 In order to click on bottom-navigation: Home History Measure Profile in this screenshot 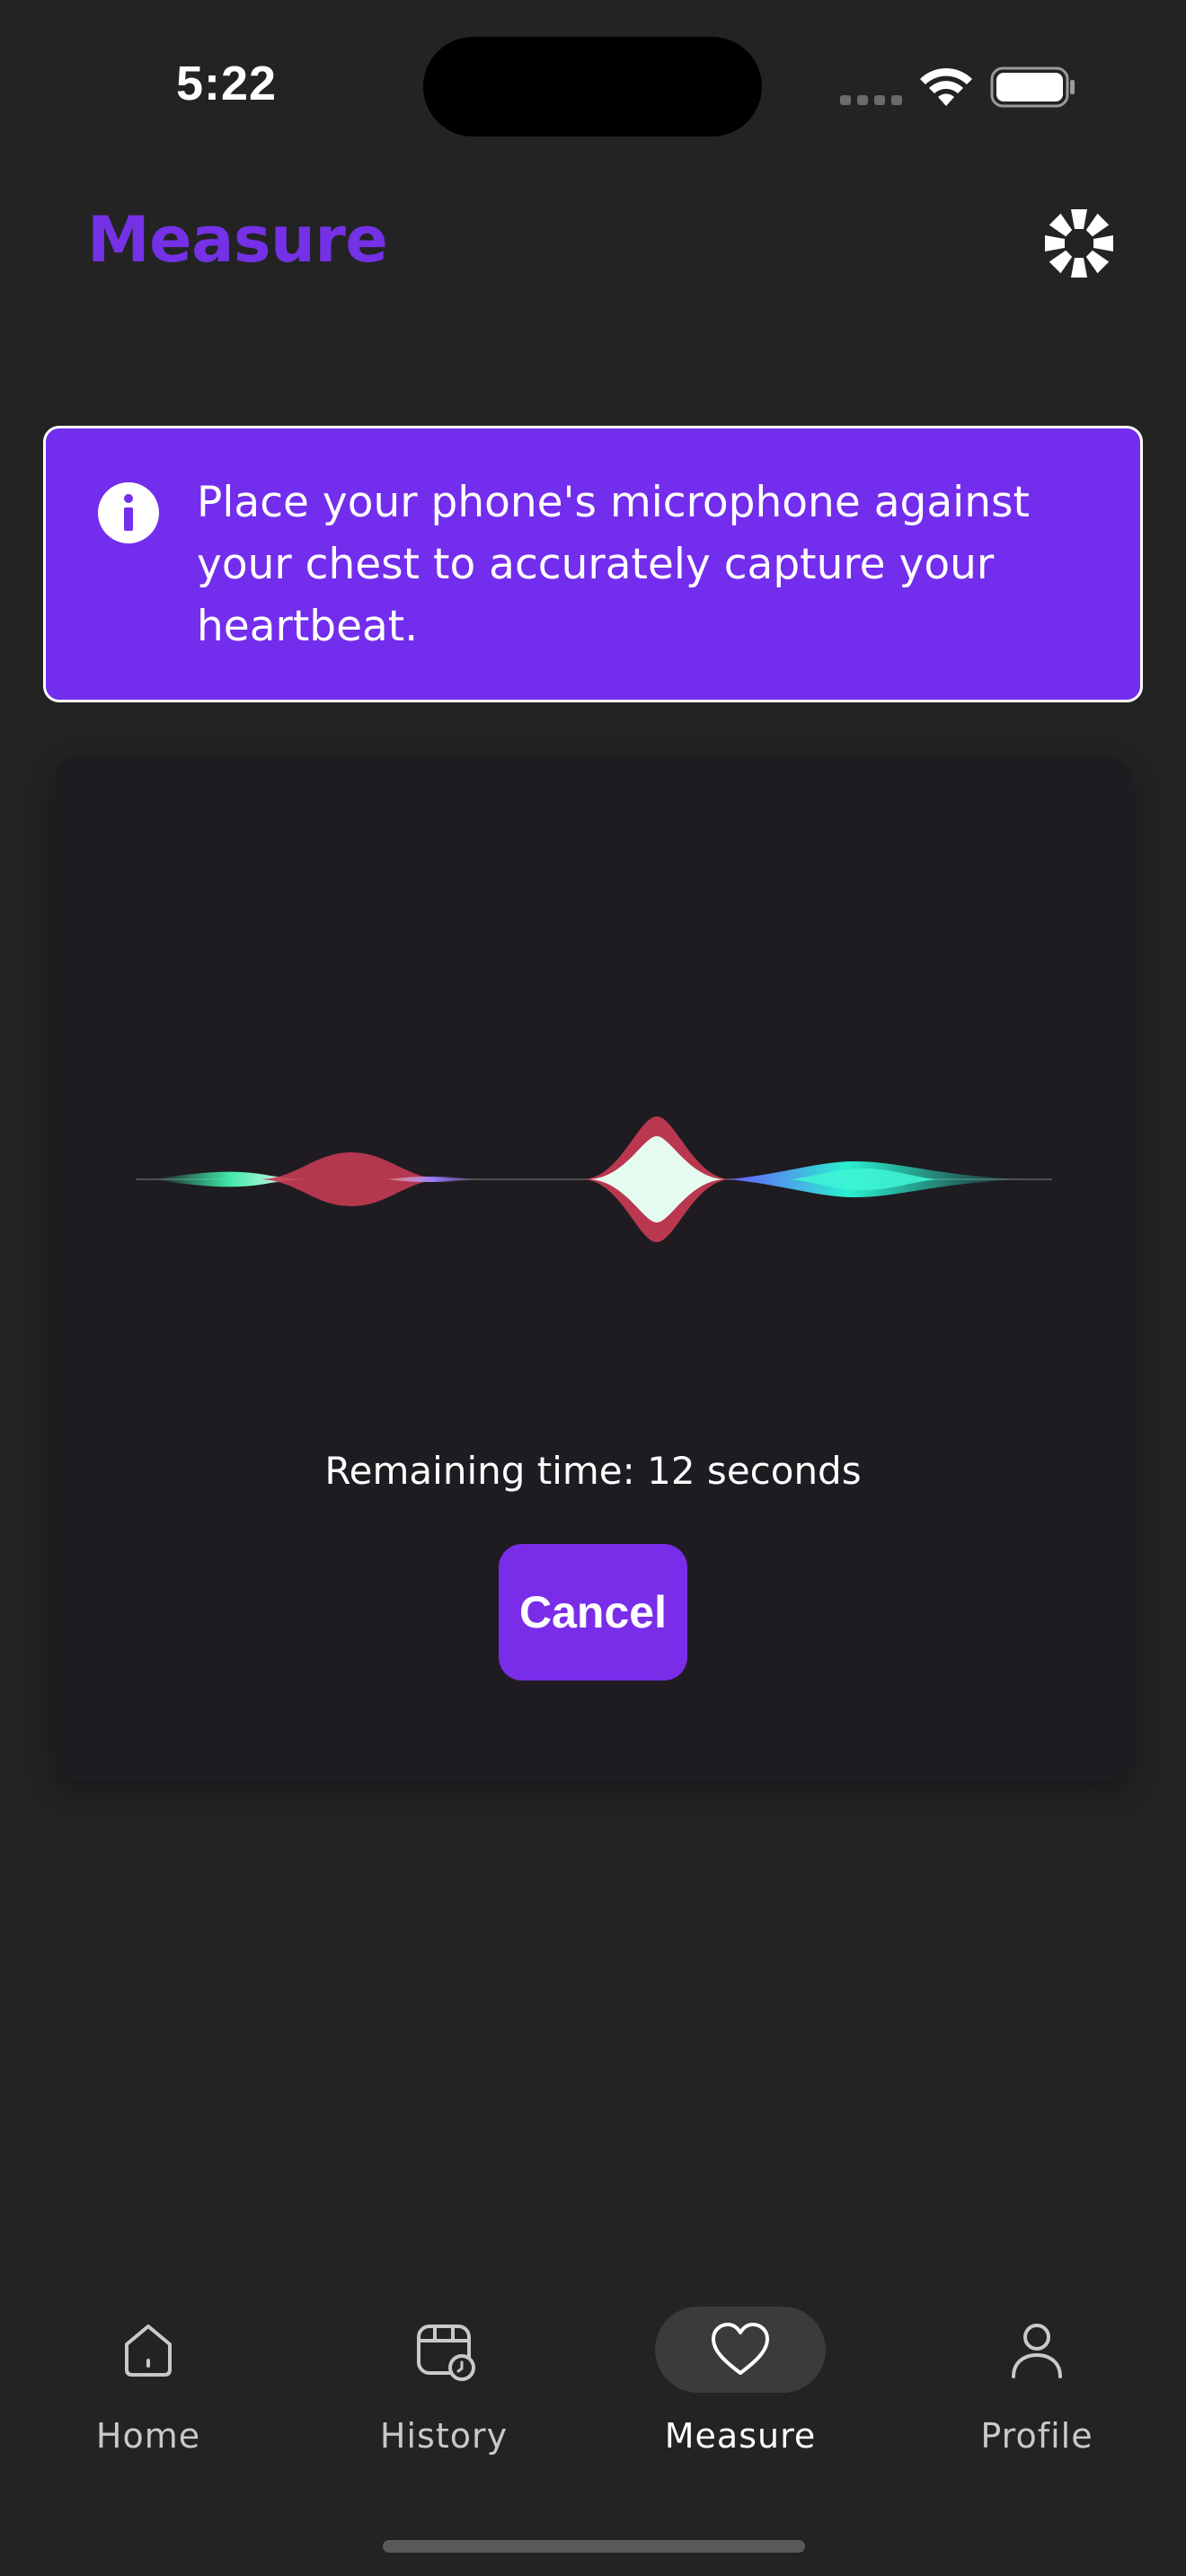, I will do `click(593, 2371)`.